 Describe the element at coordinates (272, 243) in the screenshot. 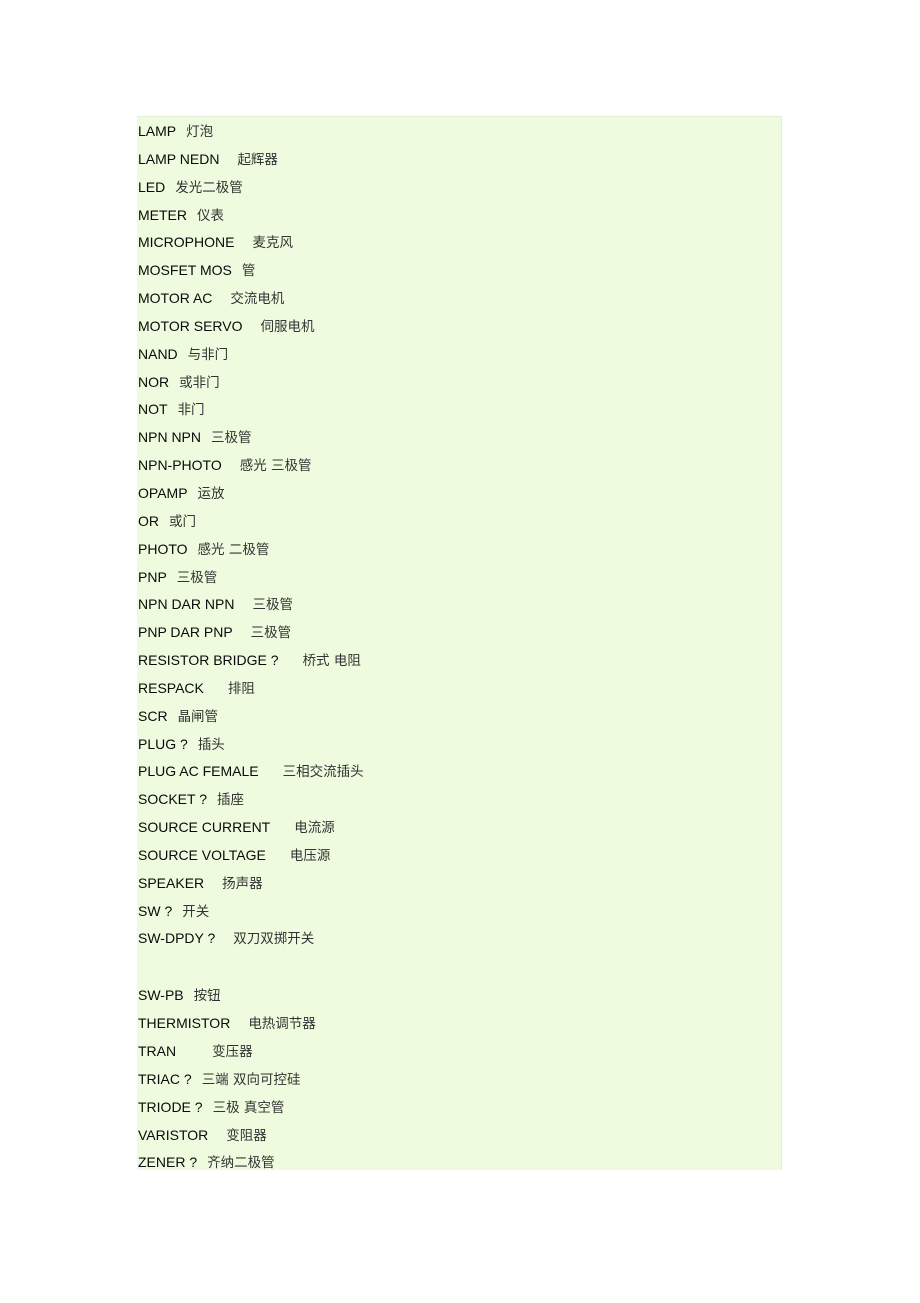

I see `chinese-translation: 麦克风` at that location.